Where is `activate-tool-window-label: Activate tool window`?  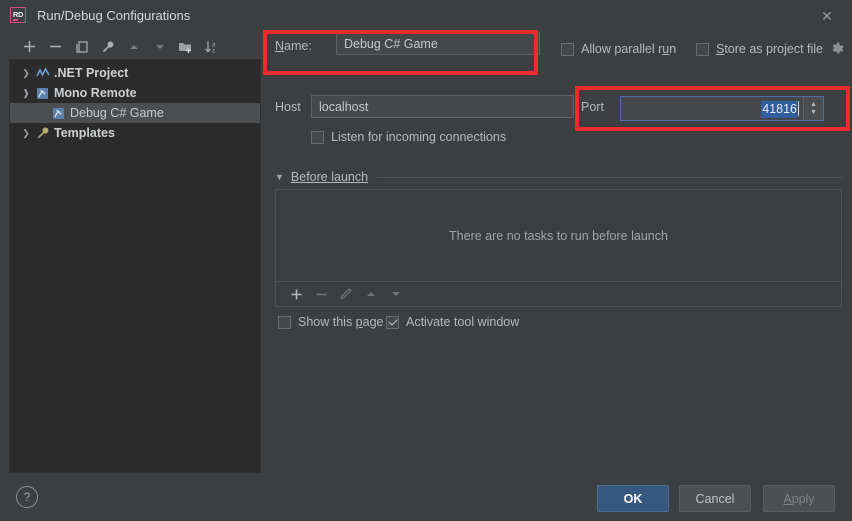 activate-tool-window-label: Activate tool window is located at coordinates (463, 322).